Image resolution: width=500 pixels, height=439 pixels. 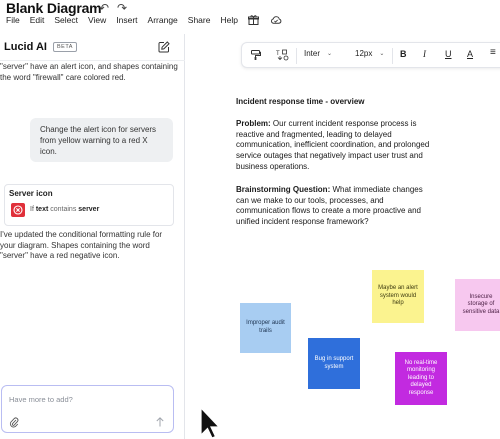 What do you see at coordinates (276, 20) in the screenshot?
I see `cloud-check-icon` at bounding box center [276, 20].